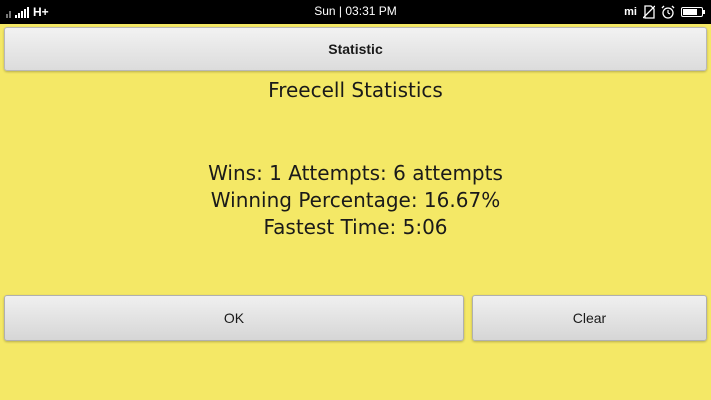  I want to click on wins-attempts-text: Wins: 1 Attempts: 6 attempts, so click(355, 173).